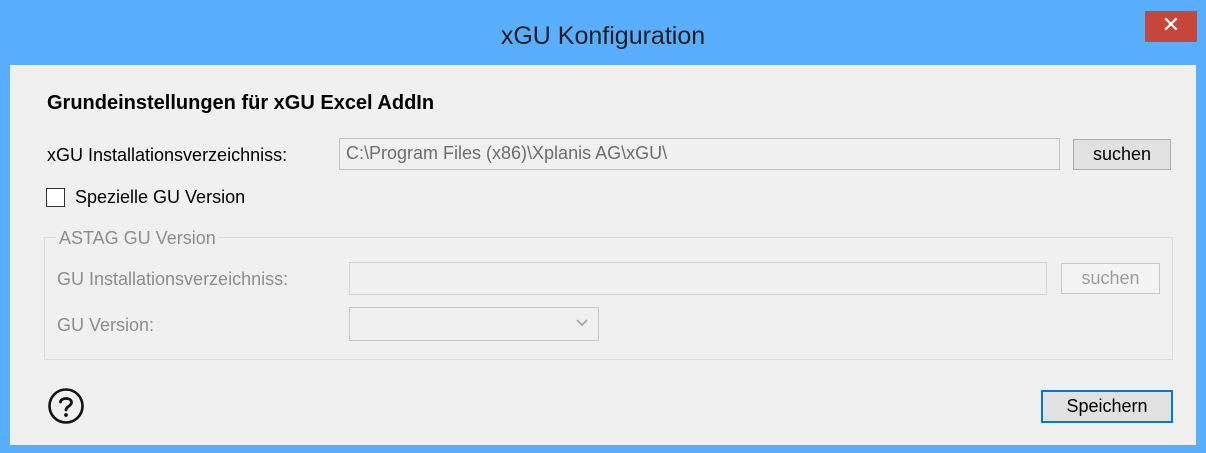  What do you see at coordinates (167, 155) in the screenshot?
I see `xgu-install-dir-label: xGU Installationsverzeichniss:` at bounding box center [167, 155].